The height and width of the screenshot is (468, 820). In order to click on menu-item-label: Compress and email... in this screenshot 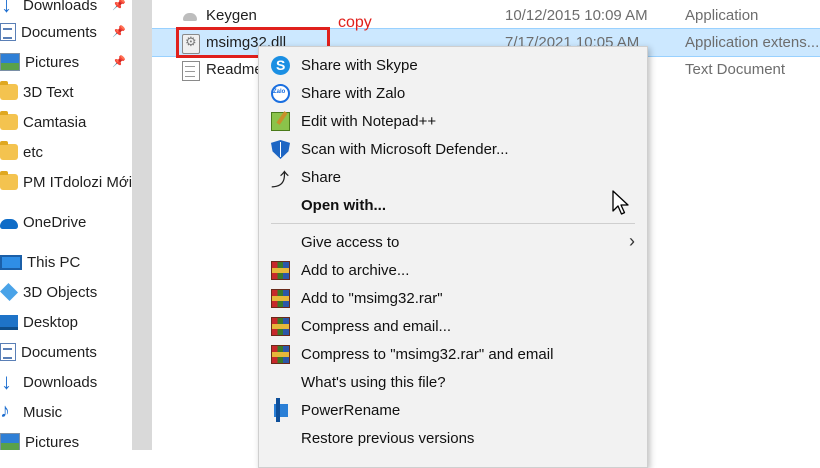, I will do `click(376, 326)`.